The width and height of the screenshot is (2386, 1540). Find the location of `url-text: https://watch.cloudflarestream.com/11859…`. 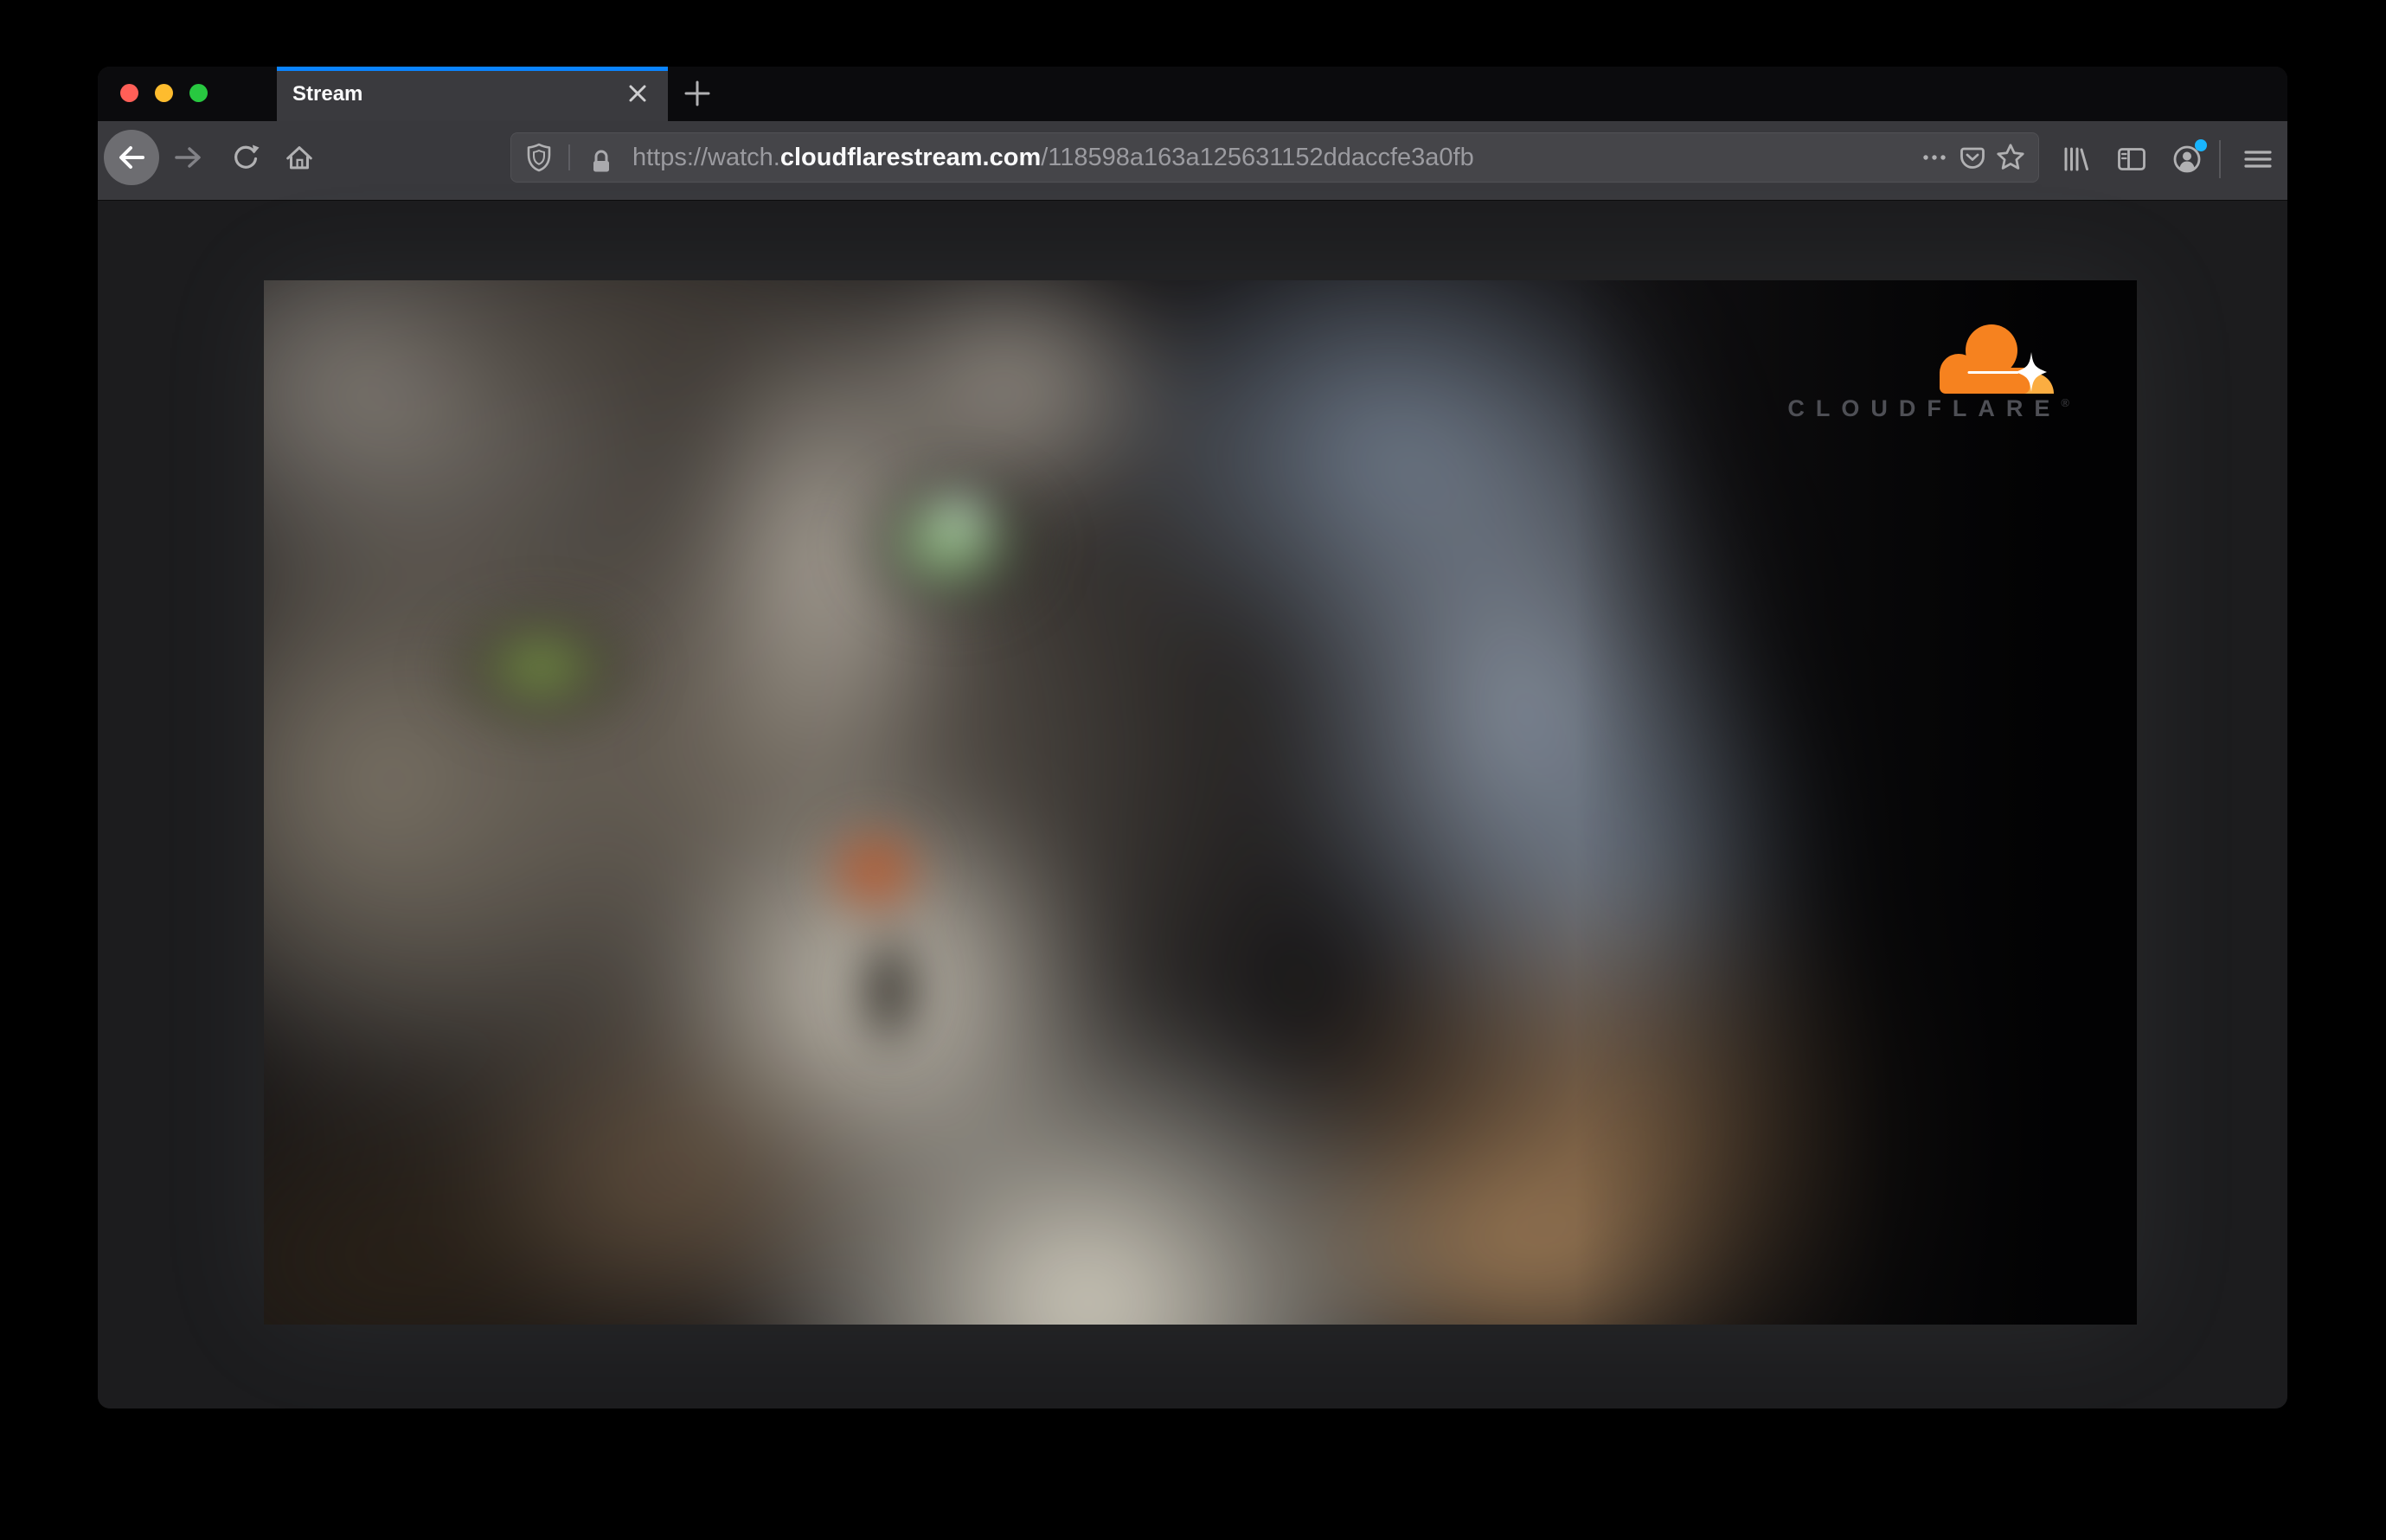

url-text: https://watch.cloudflarestream.com/11859… is located at coordinates (1053, 158).